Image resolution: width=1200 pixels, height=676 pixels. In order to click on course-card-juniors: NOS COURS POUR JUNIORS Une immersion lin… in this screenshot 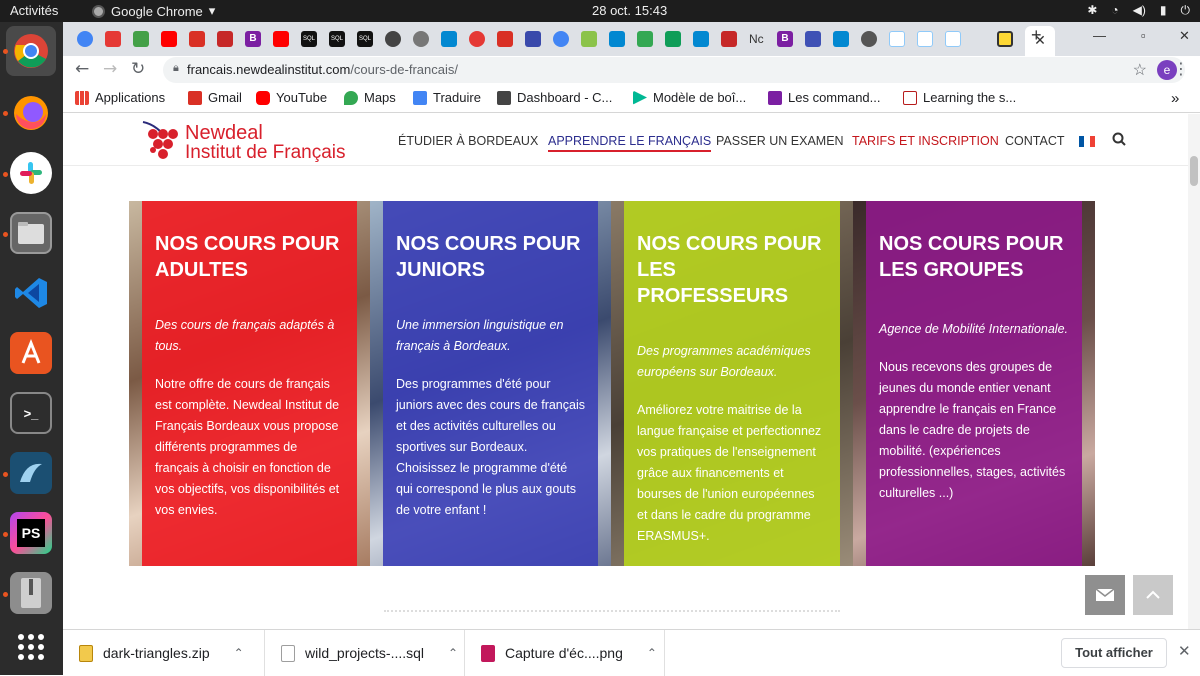, I will do `click(490, 383)`.